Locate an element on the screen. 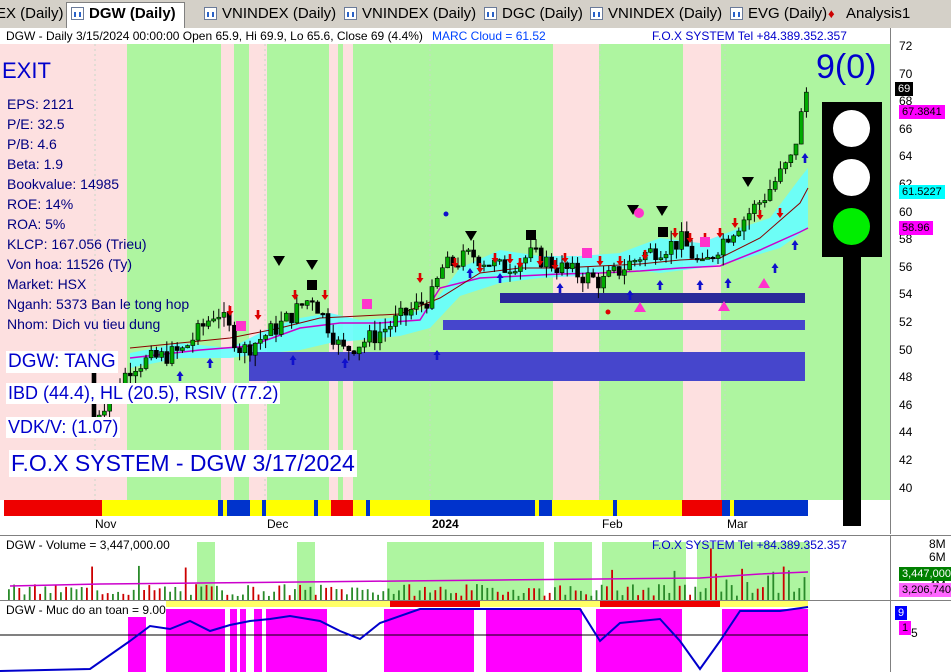 This screenshot has height=672, width=951. safety-header: DGW - Muc do an toan = 9.00 is located at coordinates (86, 610).